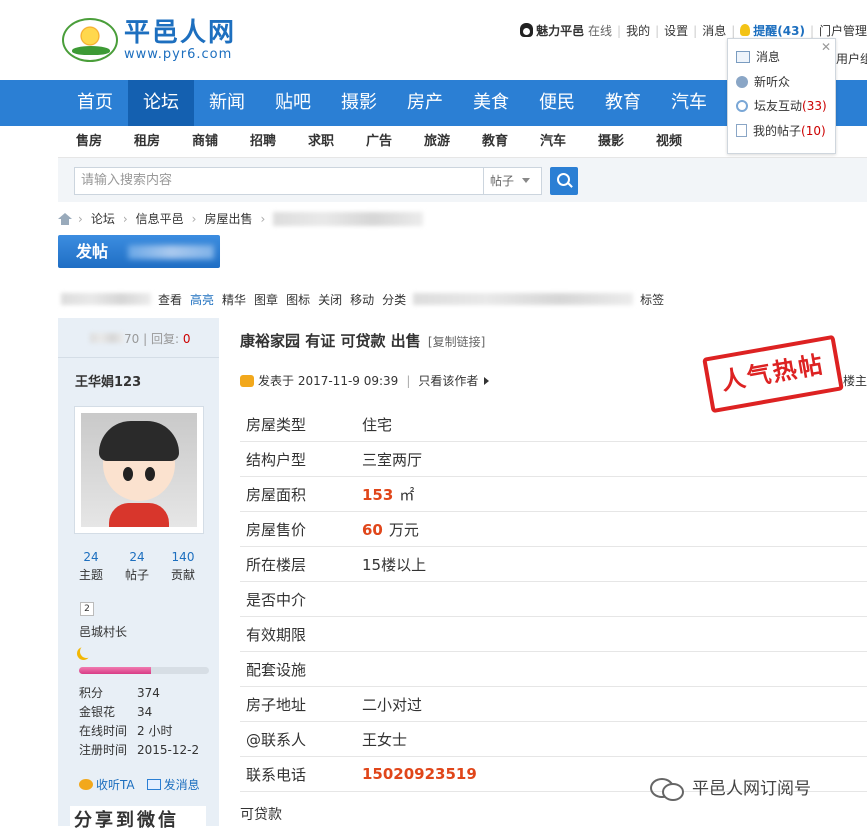 This screenshot has width=867, height=830. Describe the element at coordinates (293, 103) in the screenshot. I see `nav-tieba: 贴吧` at that location.